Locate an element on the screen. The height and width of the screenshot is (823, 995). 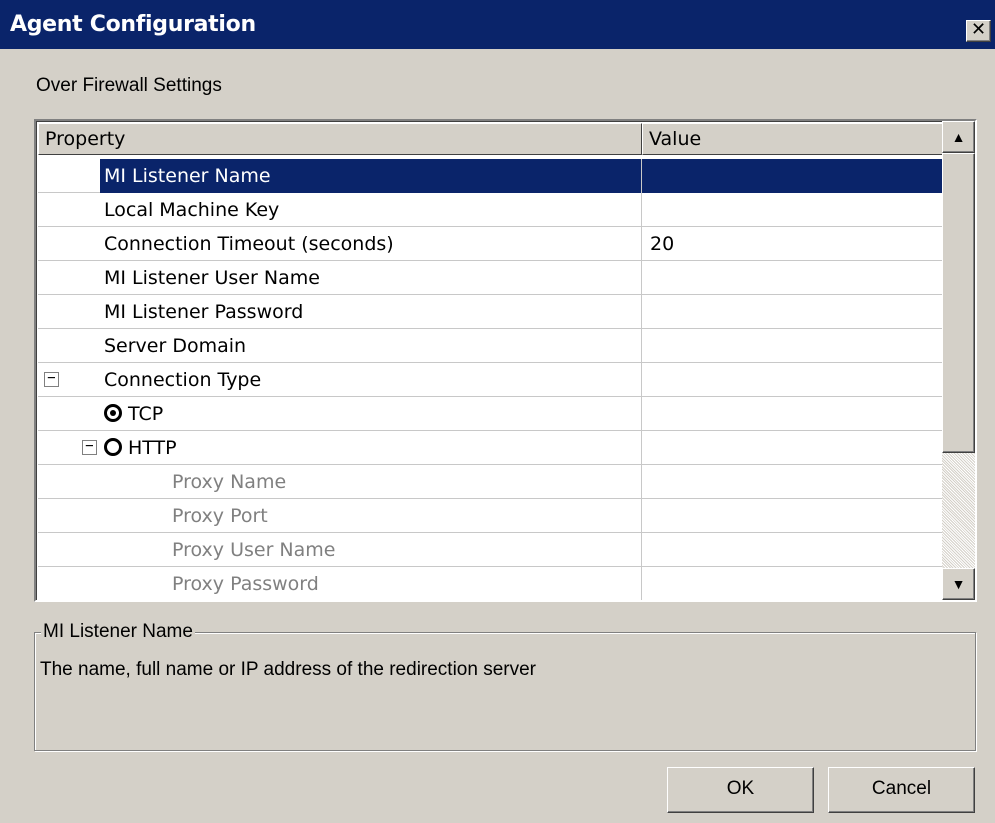
grid-row-tcp: TCP is located at coordinates (491, 414).